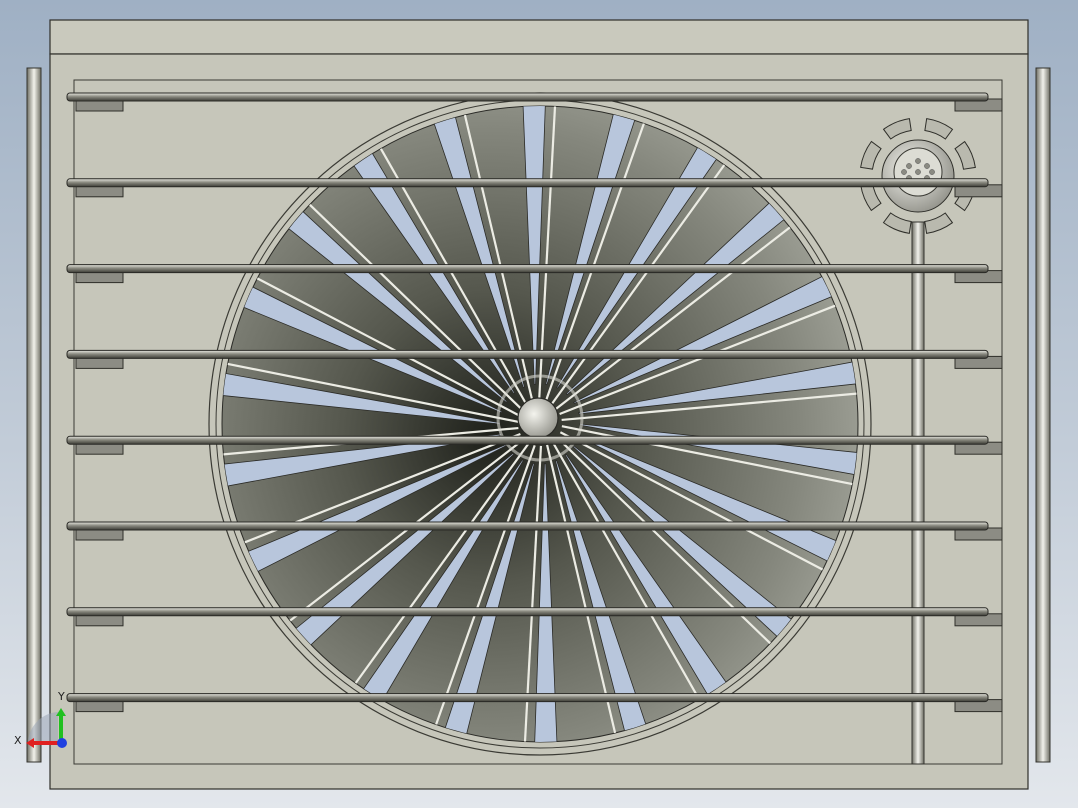 Image resolution: width=1078 pixels, height=808 pixels. Describe the element at coordinates (61, 696) in the screenshot. I see `triad-y-label: Y` at that location.